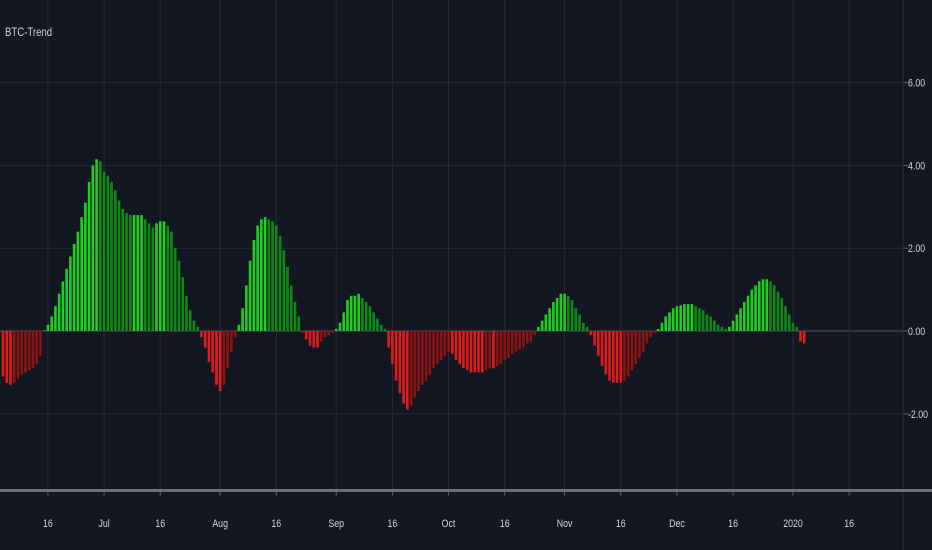 This screenshot has width=932, height=550. I want to click on x-tick-label: Oct, so click(449, 524).